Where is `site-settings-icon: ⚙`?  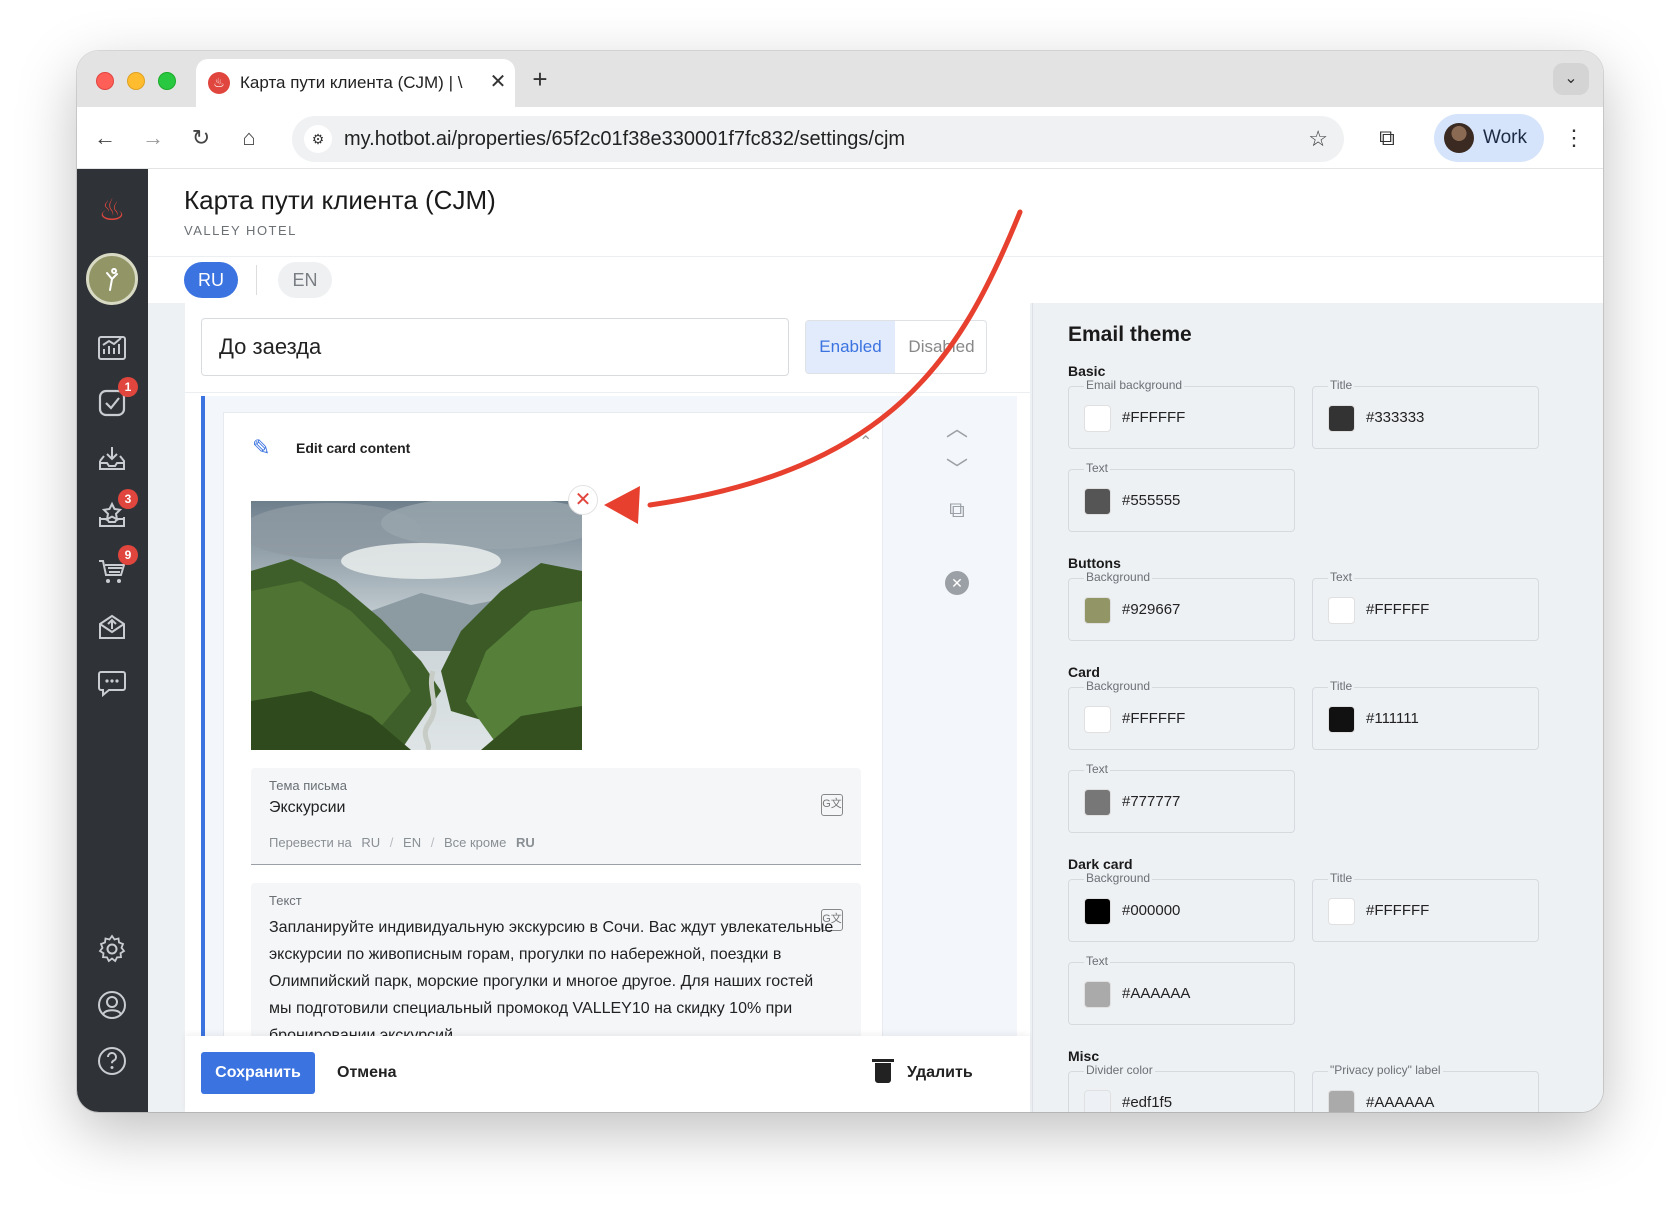
site-settings-icon: ⚙ is located at coordinates (318, 139).